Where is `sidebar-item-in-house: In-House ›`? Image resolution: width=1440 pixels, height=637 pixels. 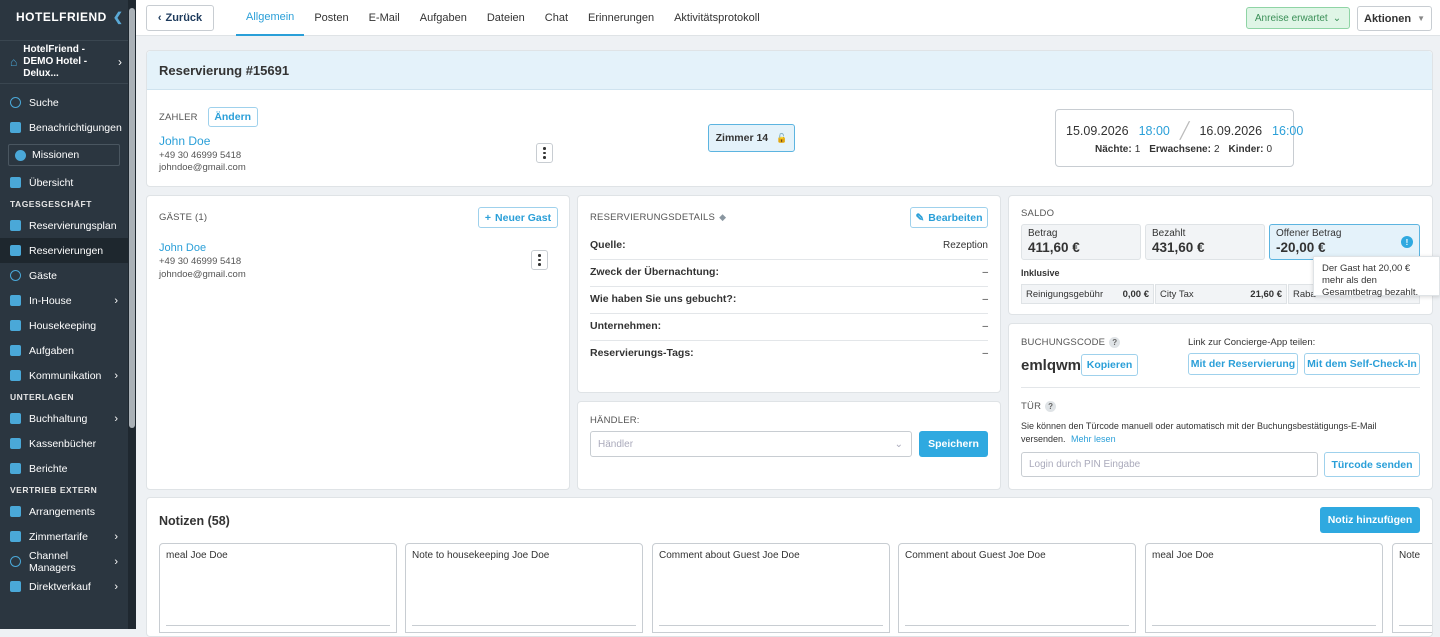
sidebar-item-in-house: In-House › is located at coordinates (64, 300).